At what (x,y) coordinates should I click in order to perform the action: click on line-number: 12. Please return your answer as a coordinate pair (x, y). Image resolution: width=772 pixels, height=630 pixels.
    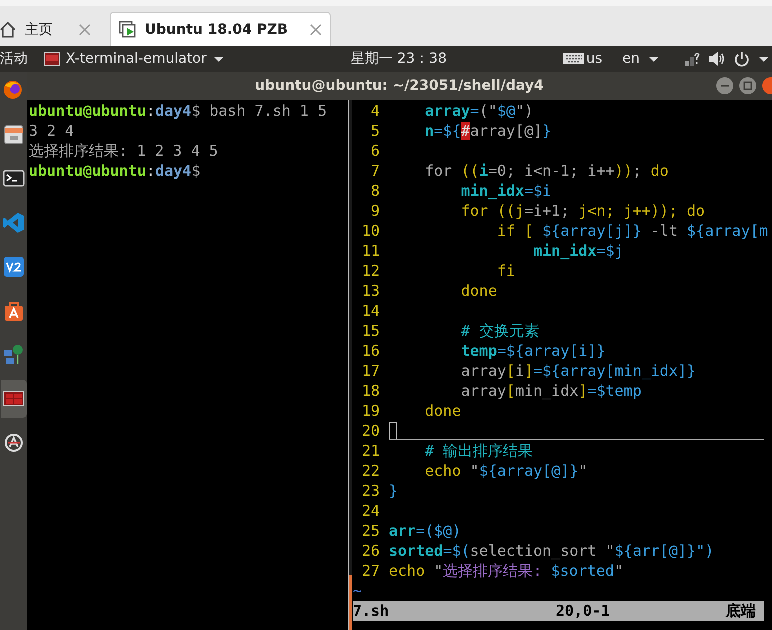
    Looking at the image, I should click on (370, 271).